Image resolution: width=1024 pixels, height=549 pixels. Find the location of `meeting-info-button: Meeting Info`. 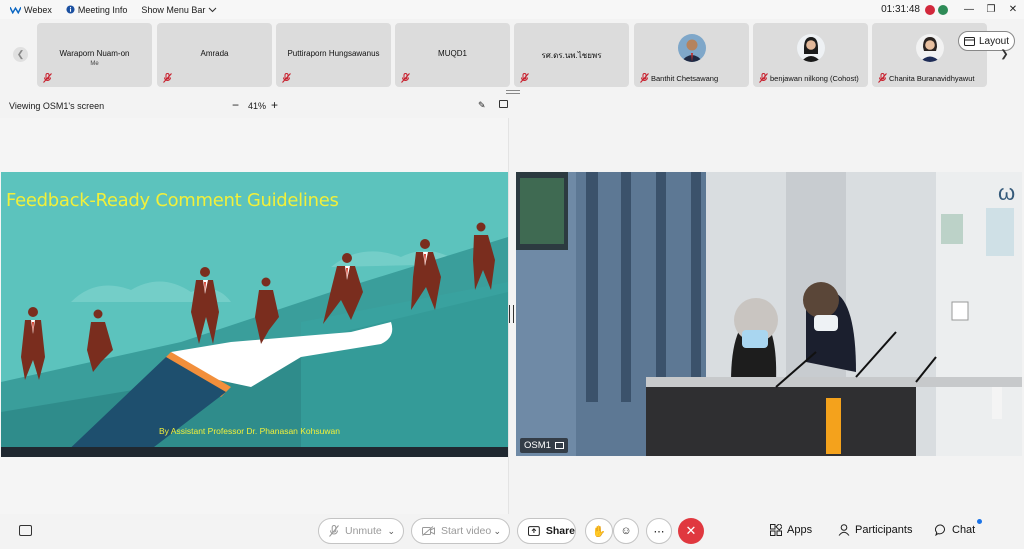

meeting-info-button: Meeting Info is located at coordinates (97, 9).